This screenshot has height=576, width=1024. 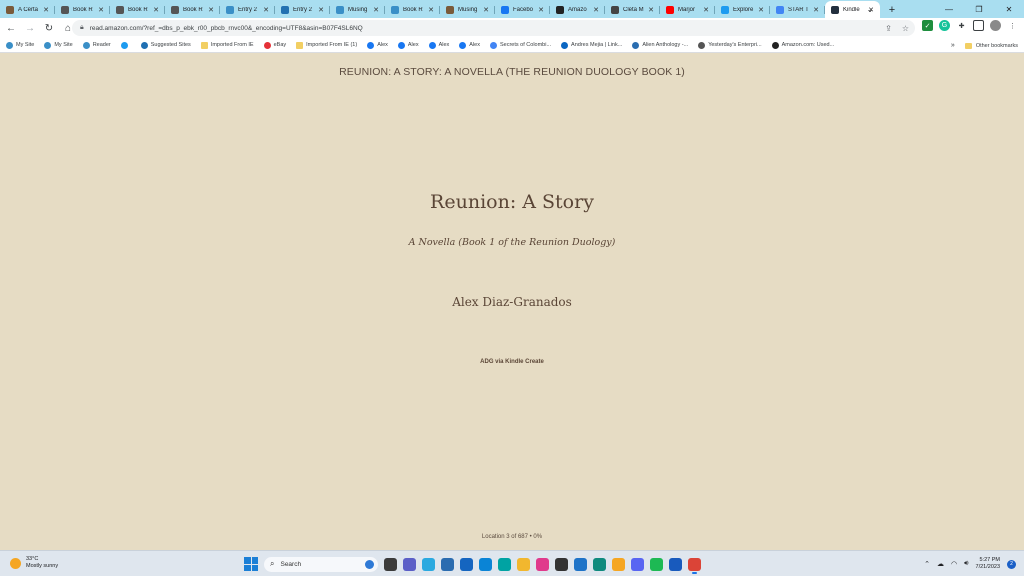 What do you see at coordinates (1012, 25) in the screenshot?
I see `menu-icon: ⋮` at bounding box center [1012, 25].